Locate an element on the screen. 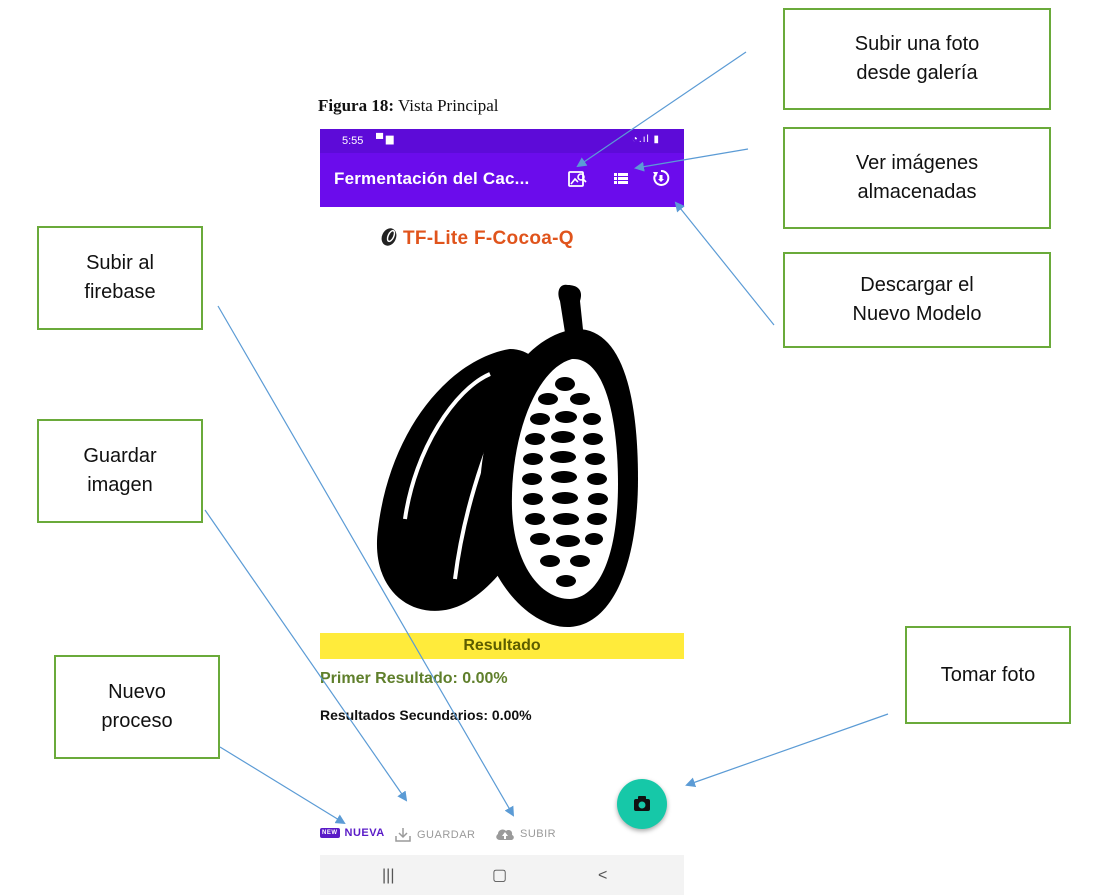 The height and width of the screenshot is (895, 1095). arrow-gallery is located at coordinates (661, 109).